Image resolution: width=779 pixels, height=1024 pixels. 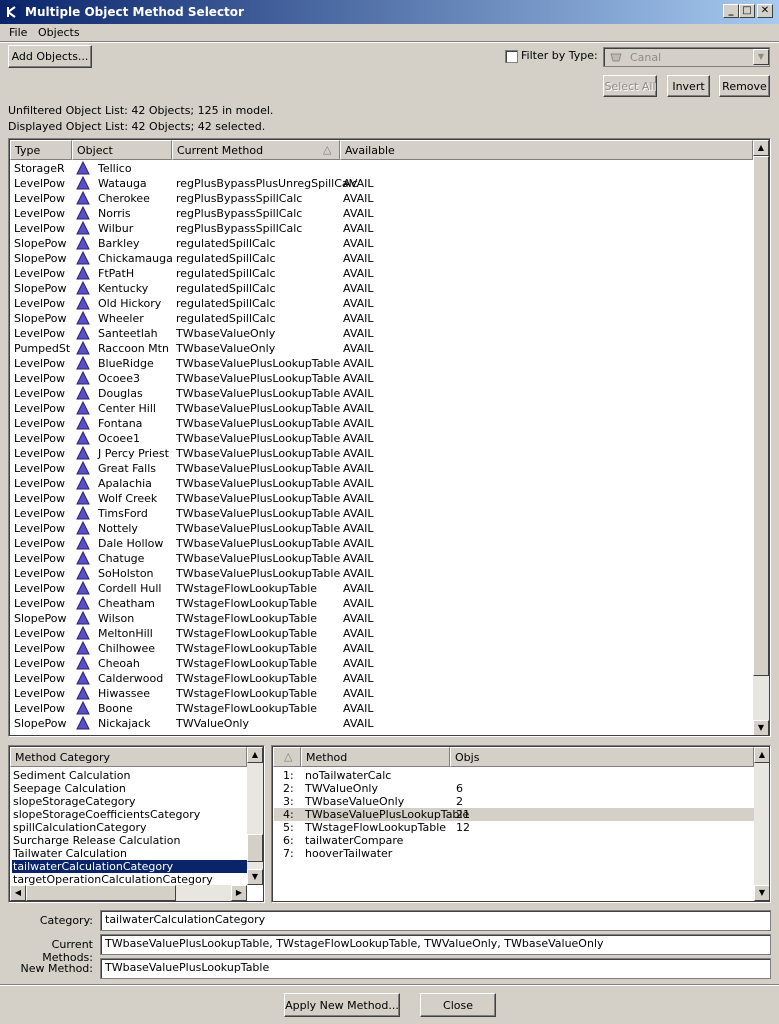 What do you see at coordinates (389, 12) in the screenshot?
I see `title-bar: Multiple Object Method Selector _ □ ✕` at bounding box center [389, 12].